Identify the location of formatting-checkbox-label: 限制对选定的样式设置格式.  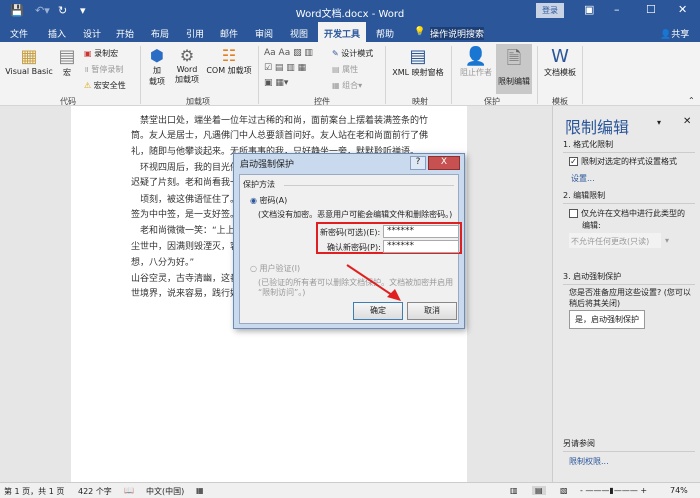
(629, 161).